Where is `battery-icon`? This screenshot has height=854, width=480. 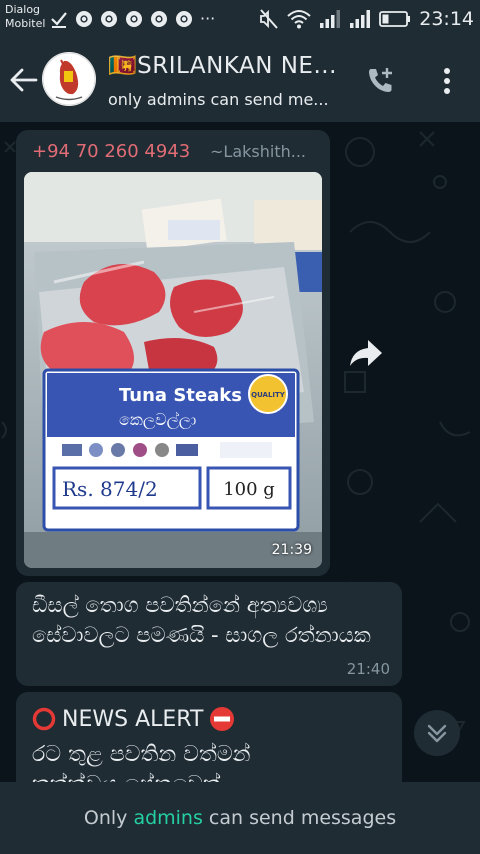 battery-icon is located at coordinates (395, 19).